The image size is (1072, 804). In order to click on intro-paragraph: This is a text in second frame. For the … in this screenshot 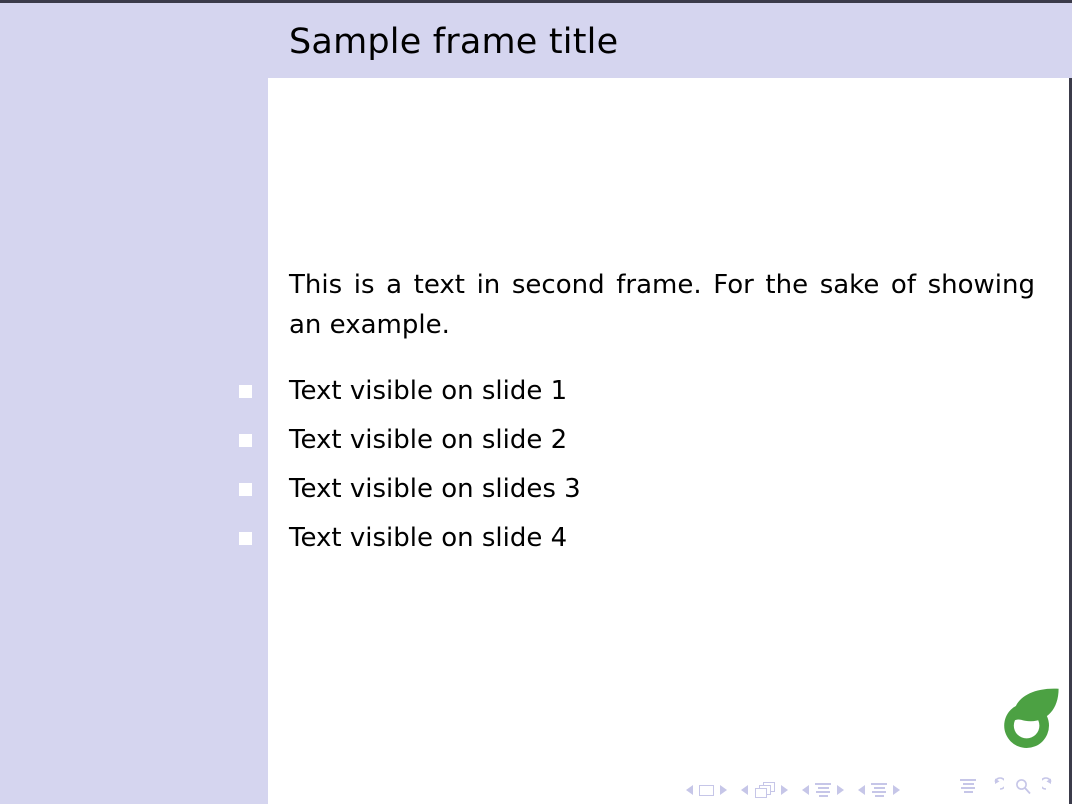, I will do `click(662, 305)`.